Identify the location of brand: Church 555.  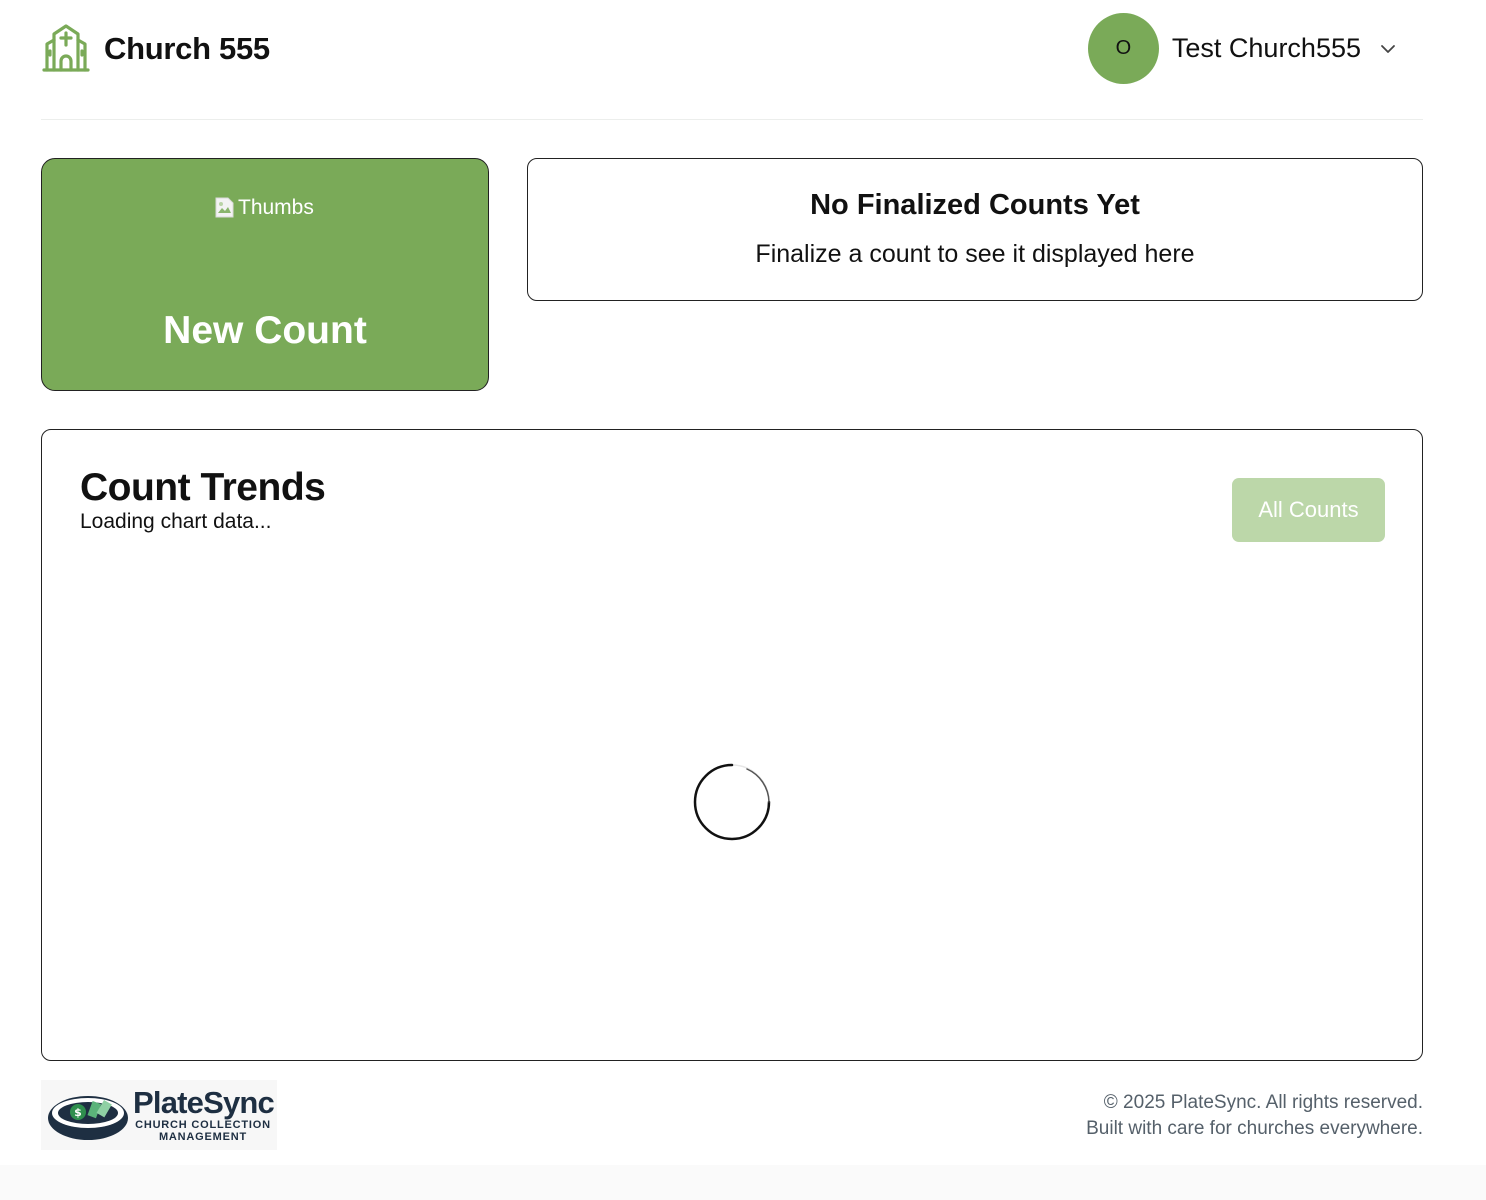
(155, 49).